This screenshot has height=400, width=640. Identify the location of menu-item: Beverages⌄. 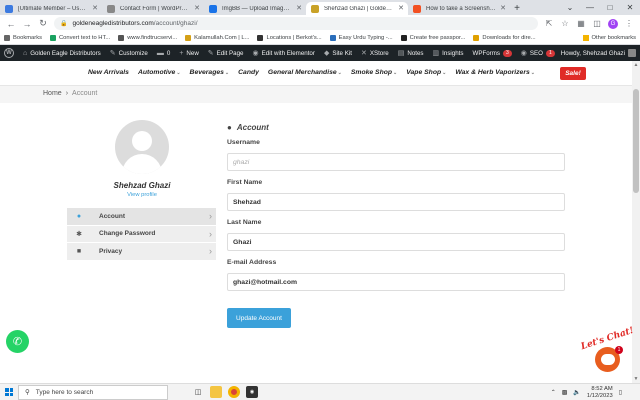
(210, 72).